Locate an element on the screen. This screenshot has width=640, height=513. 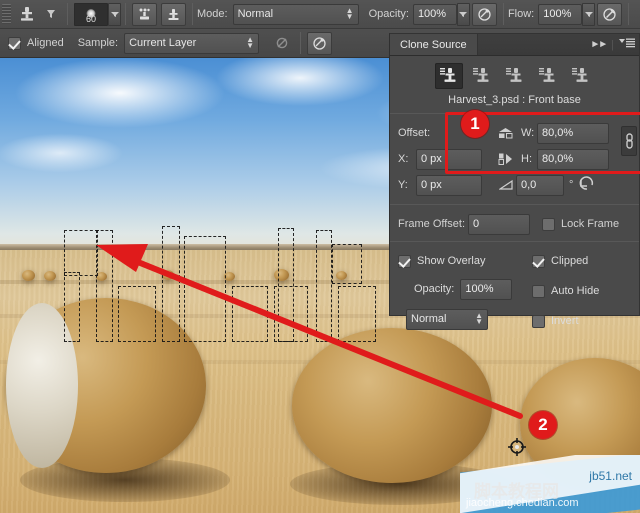
blend-mode-select: Normal ▲ ▼ is located at coordinates (447, 319).